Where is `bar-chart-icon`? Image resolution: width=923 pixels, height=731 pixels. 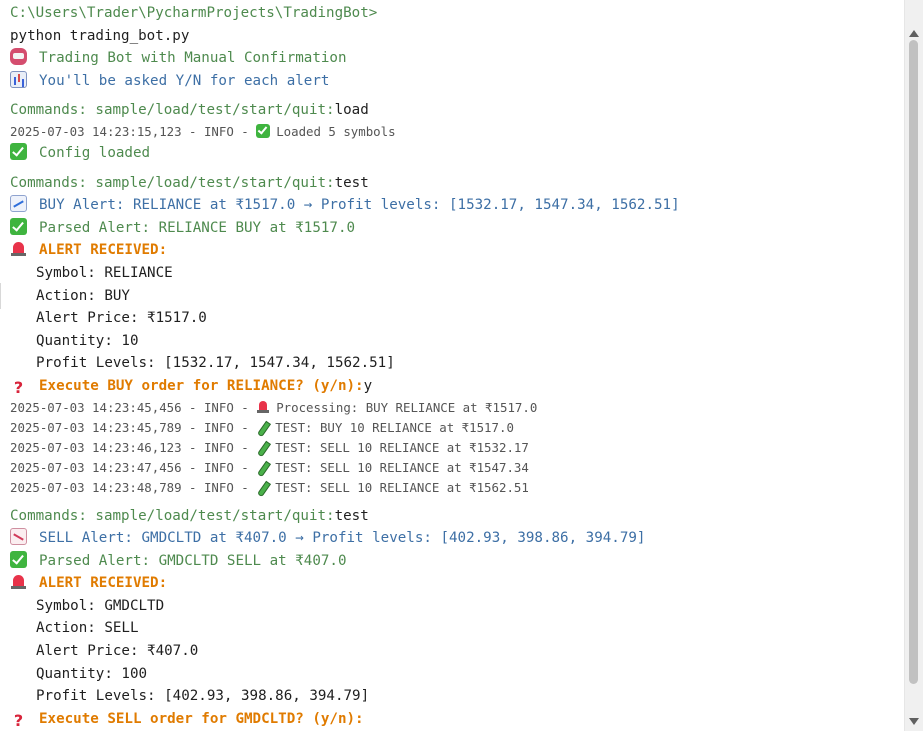 bar-chart-icon is located at coordinates (18, 79).